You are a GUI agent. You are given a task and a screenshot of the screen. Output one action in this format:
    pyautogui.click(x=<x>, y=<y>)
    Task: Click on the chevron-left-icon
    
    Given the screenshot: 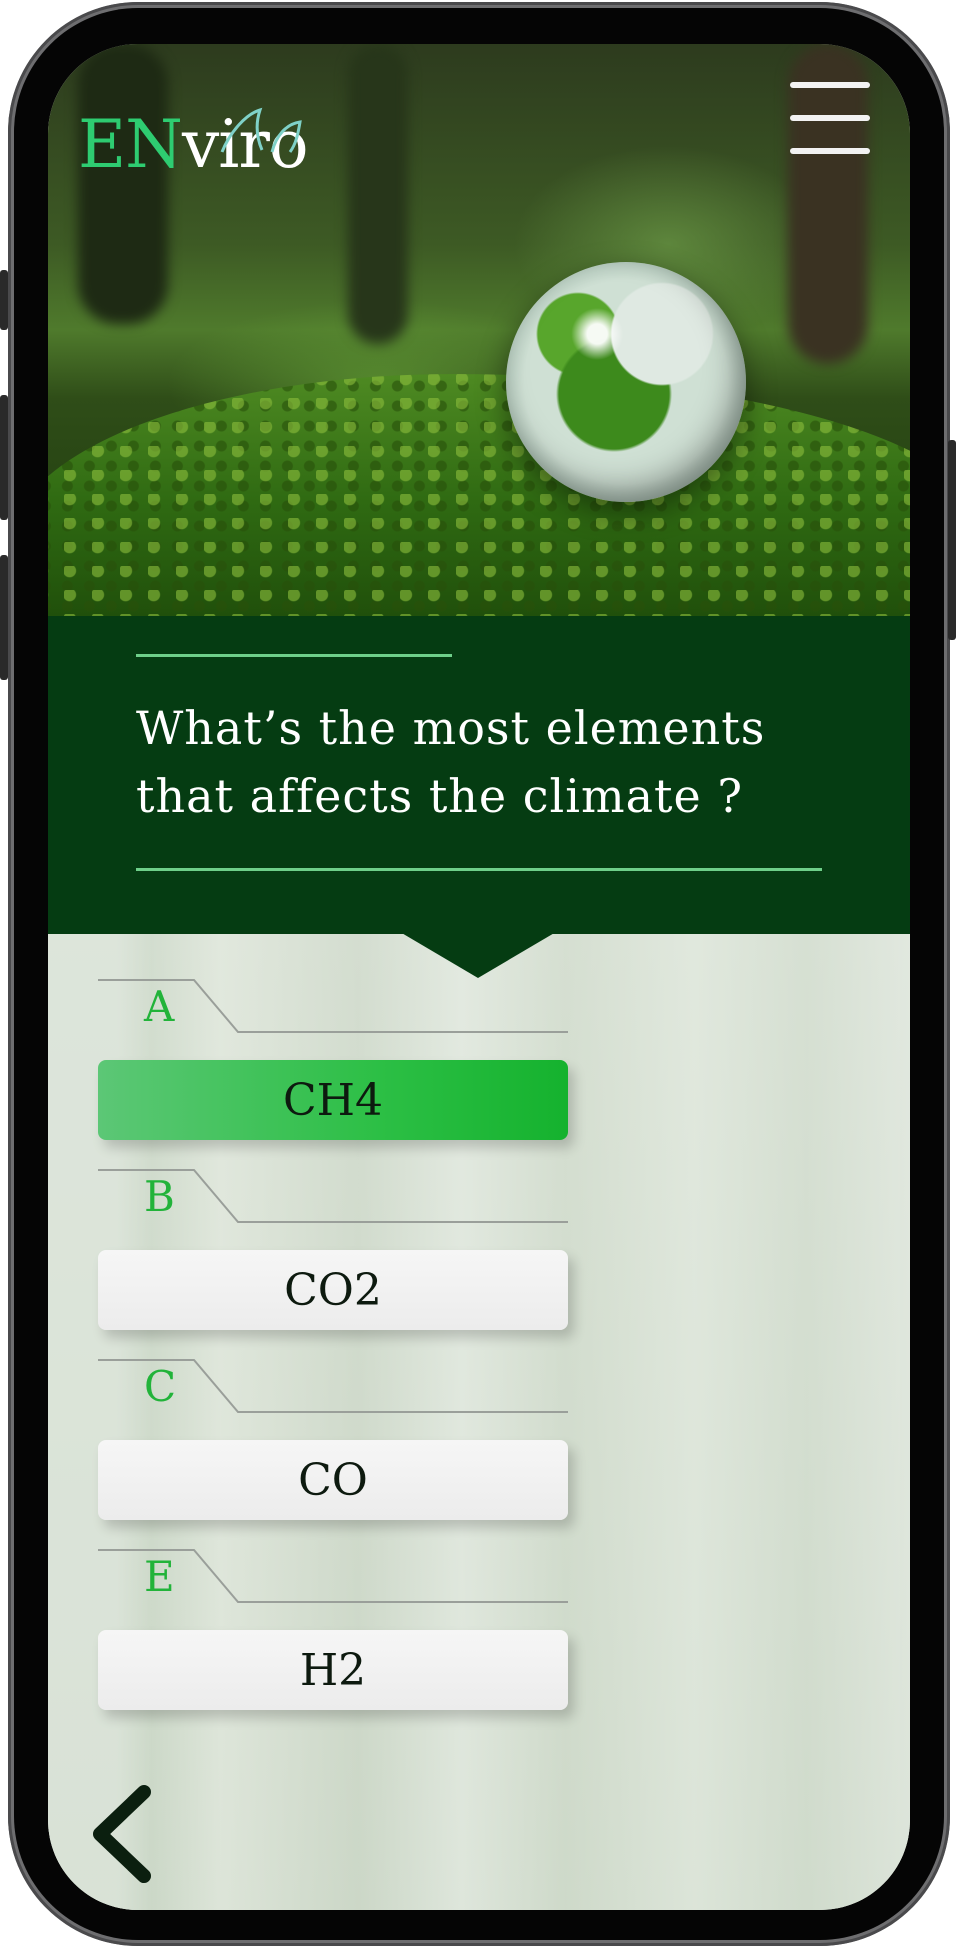 What is the action you would take?
    pyautogui.click(x=122, y=1834)
    